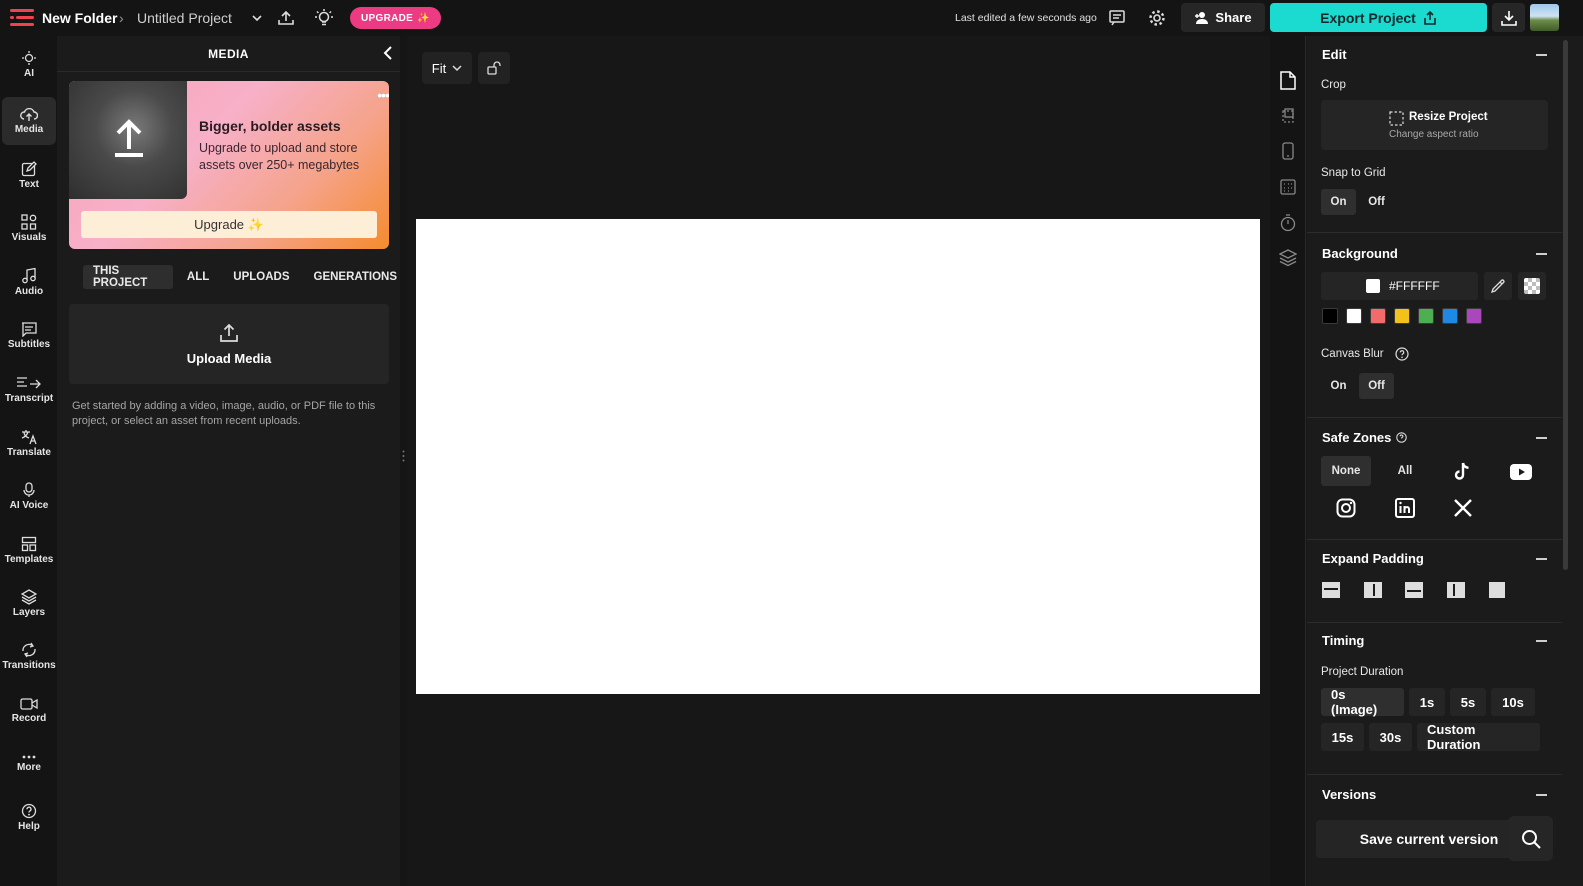 The height and width of the screenshot is (886, 1583). I want to click on nav-item-help: Help, so click(29, 817).